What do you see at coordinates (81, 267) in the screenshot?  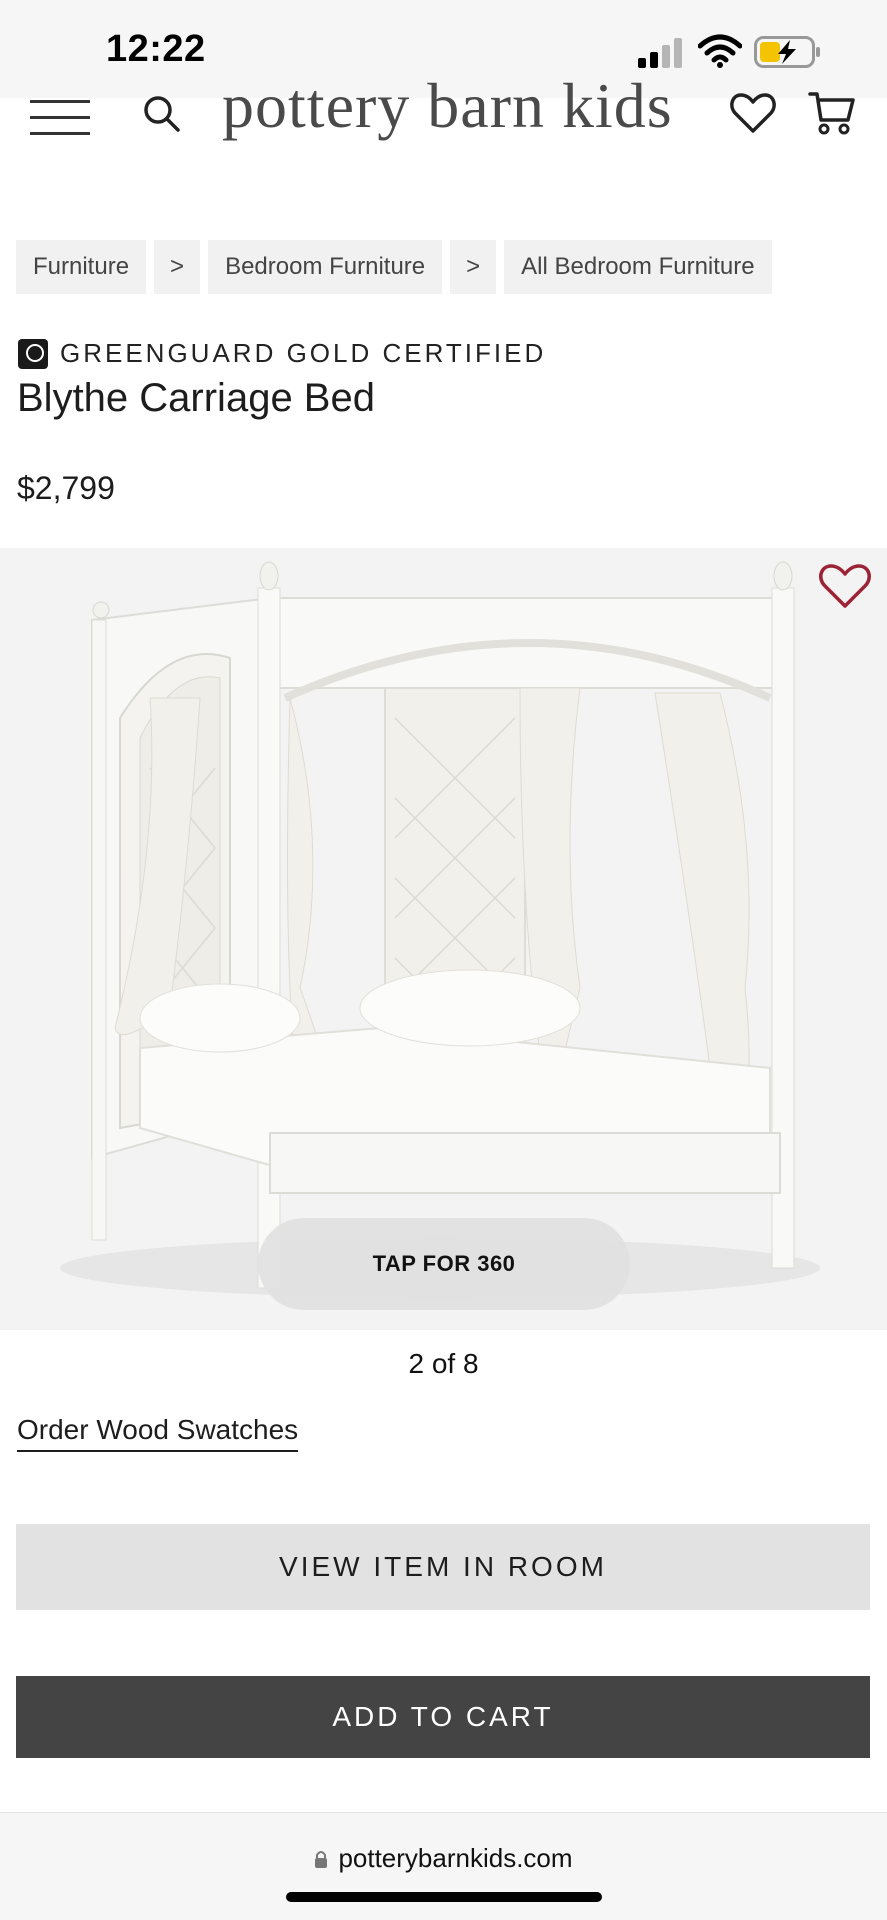 I see `breadcrumb-furniture: Furniture` at bounding box center [81, 267].